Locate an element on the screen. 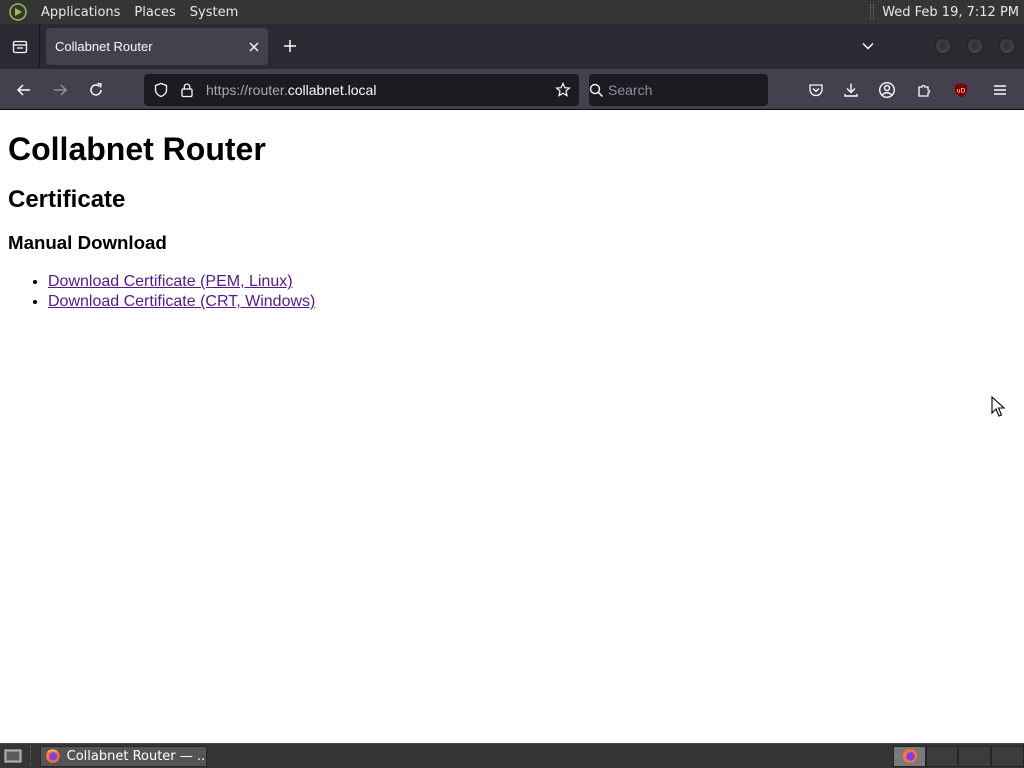 Image resolution: width=1024 pixels, height=768 pixels. bookmark-star-icon is located at coordinates (563, 90).